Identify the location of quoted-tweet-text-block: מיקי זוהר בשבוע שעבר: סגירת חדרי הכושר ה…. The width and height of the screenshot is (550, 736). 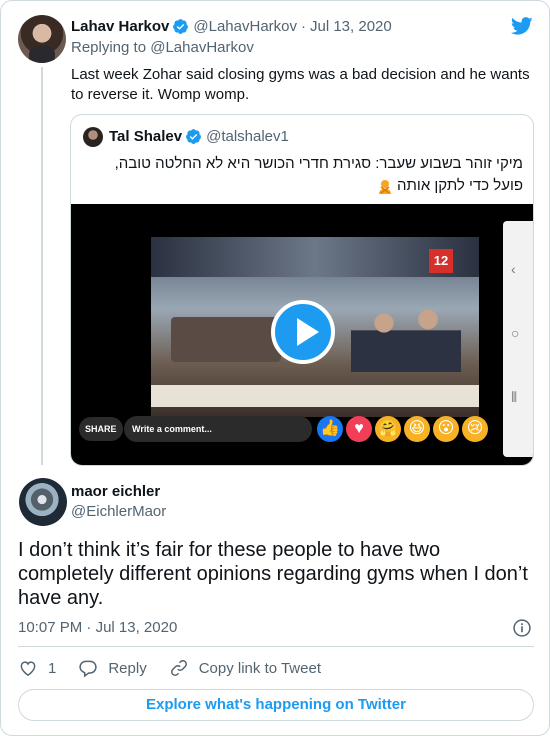
(303, 175).